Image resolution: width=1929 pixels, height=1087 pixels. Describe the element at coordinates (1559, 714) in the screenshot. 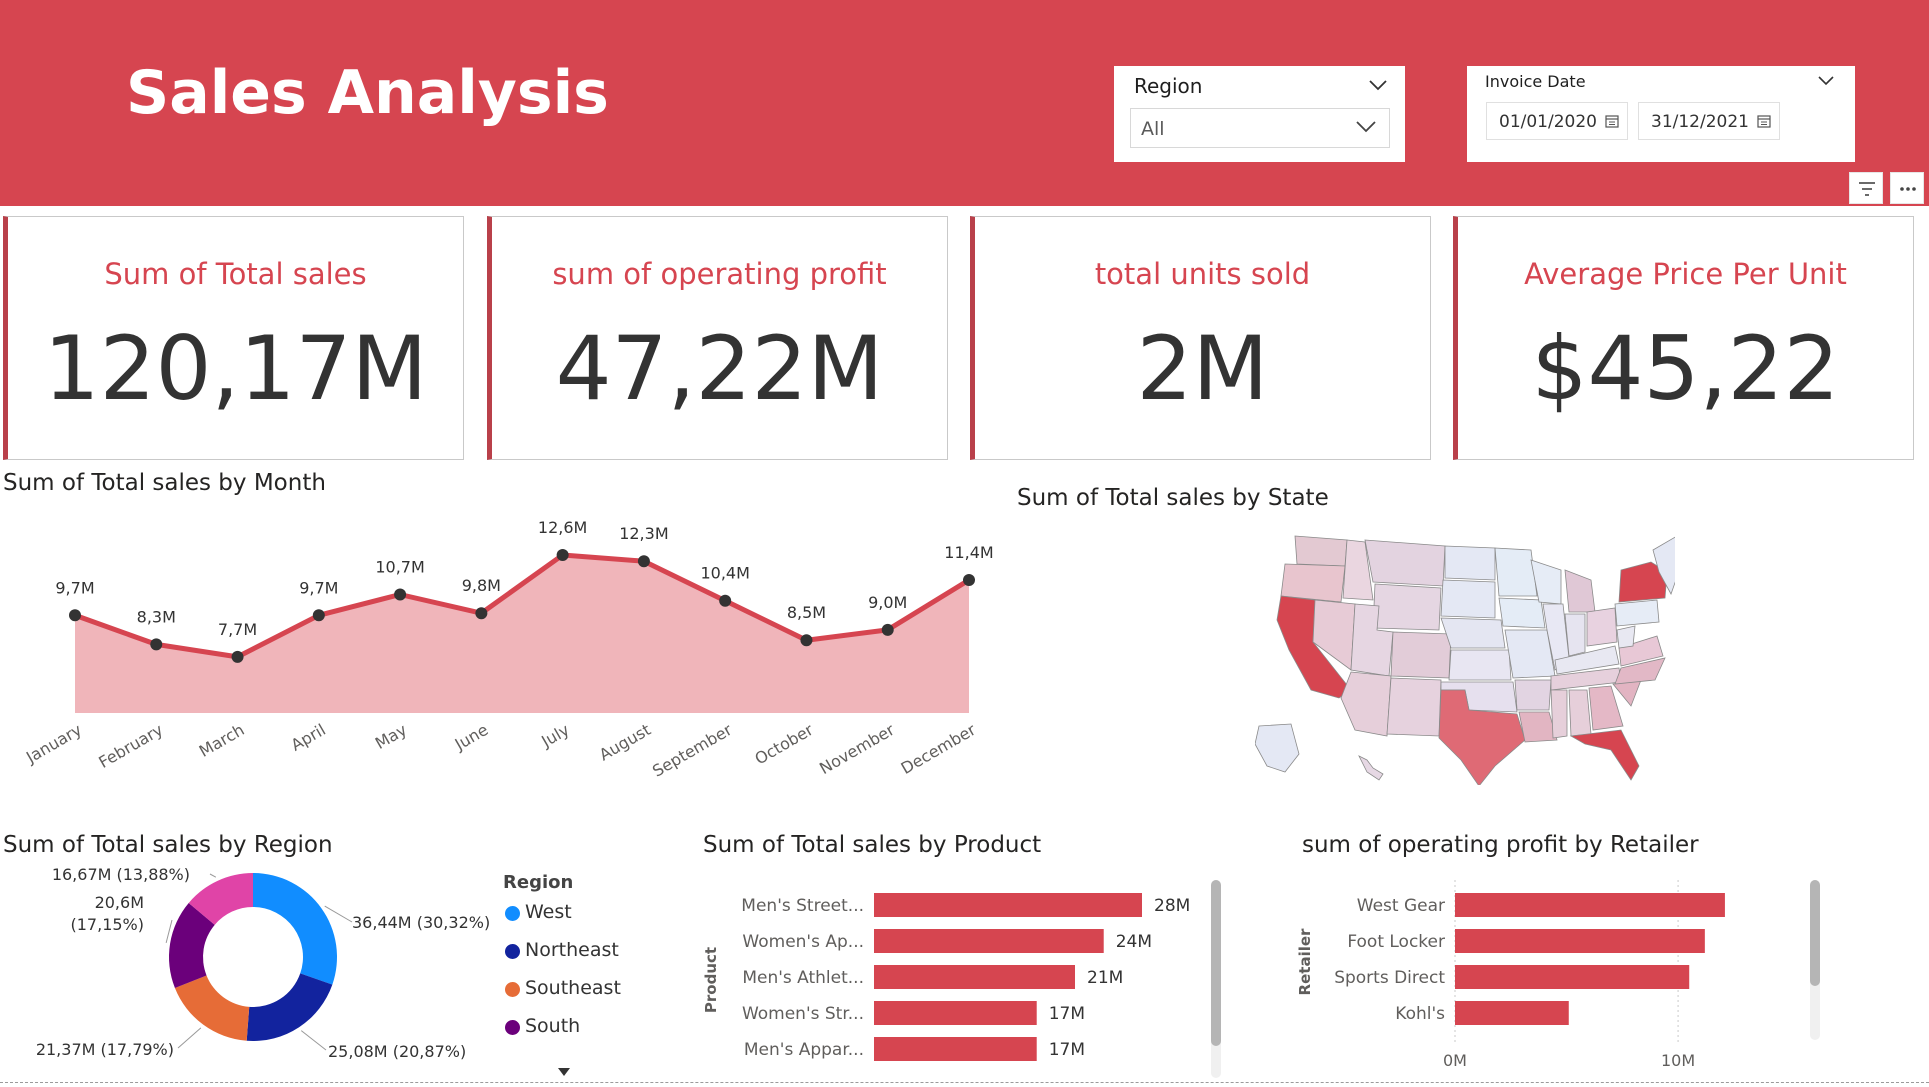

I see `state-mississippi` at that location.